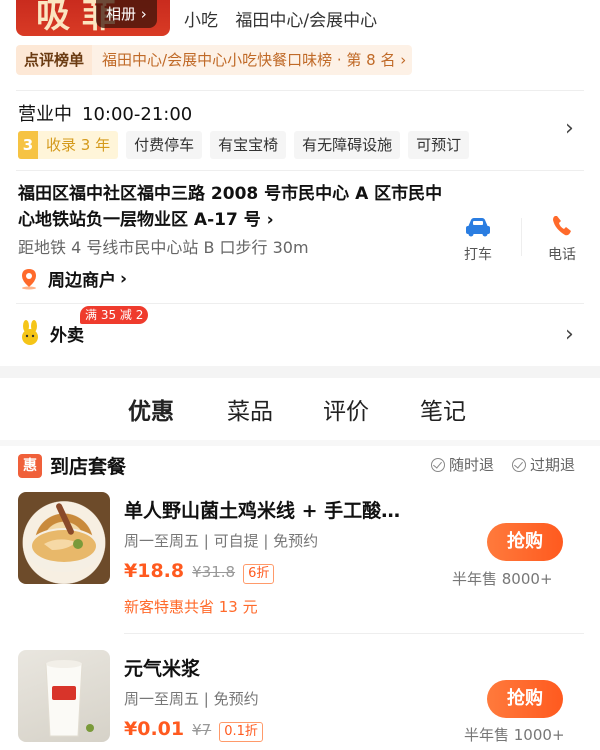 This screenshot has height=750, width=600. I want to click on category-type: 小吃, so click(201, 21).